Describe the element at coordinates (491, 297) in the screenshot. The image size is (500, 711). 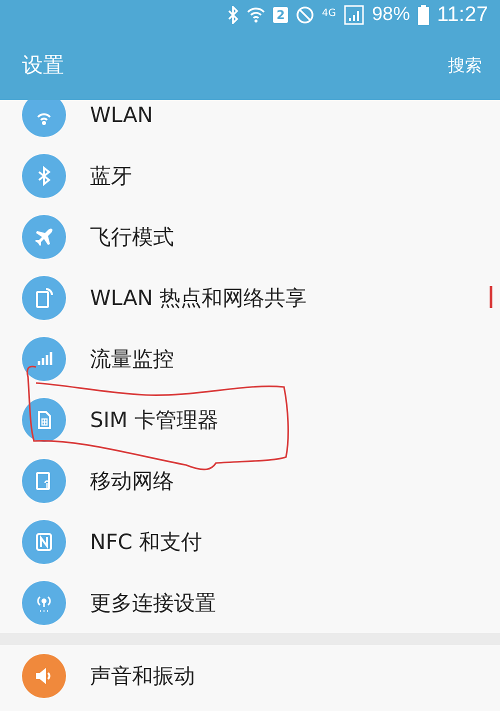
I see `pen-stroke-mark` at that location.